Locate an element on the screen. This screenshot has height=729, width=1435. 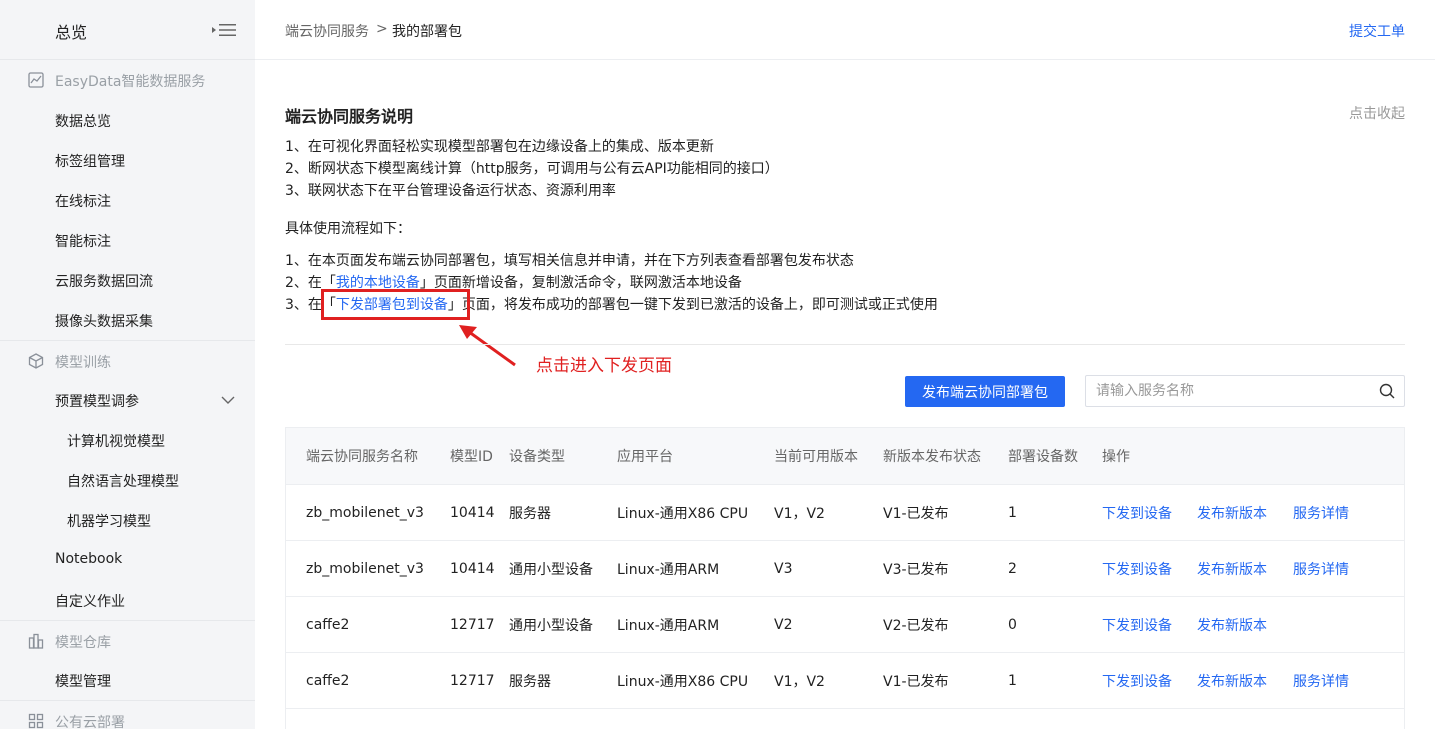
collapse-intro-link: 点击收起 is located at coordinates (1377, 113).